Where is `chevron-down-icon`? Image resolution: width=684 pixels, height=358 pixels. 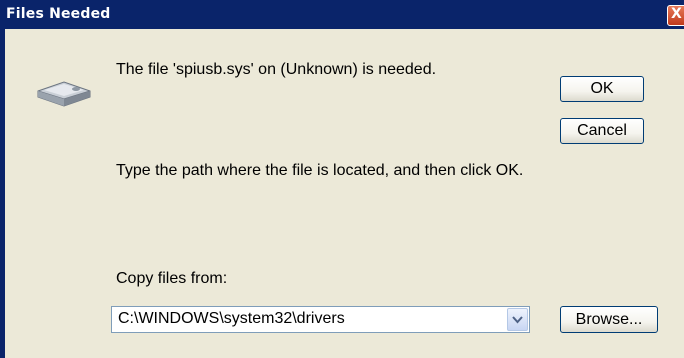 chevron-down-icon is located at coordinates (517, 320).